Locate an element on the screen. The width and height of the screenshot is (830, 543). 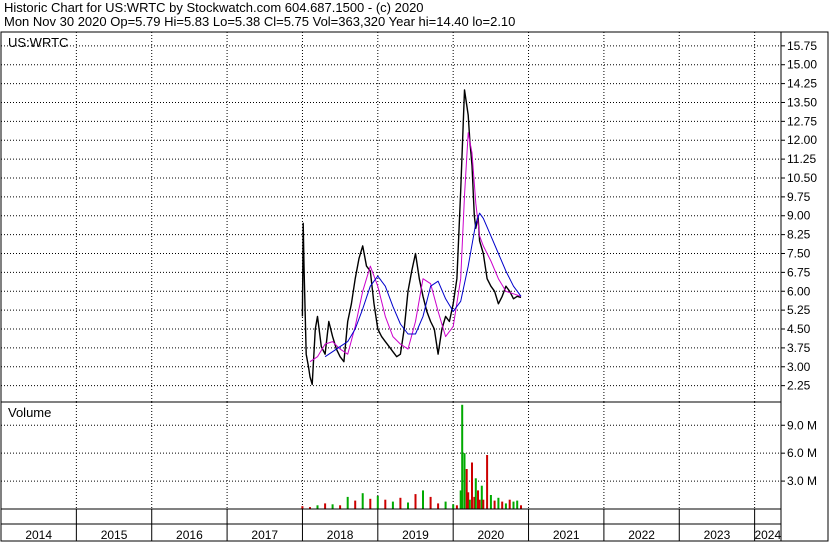
x-tick-label: 2023 is located at coordinates (717, 535).